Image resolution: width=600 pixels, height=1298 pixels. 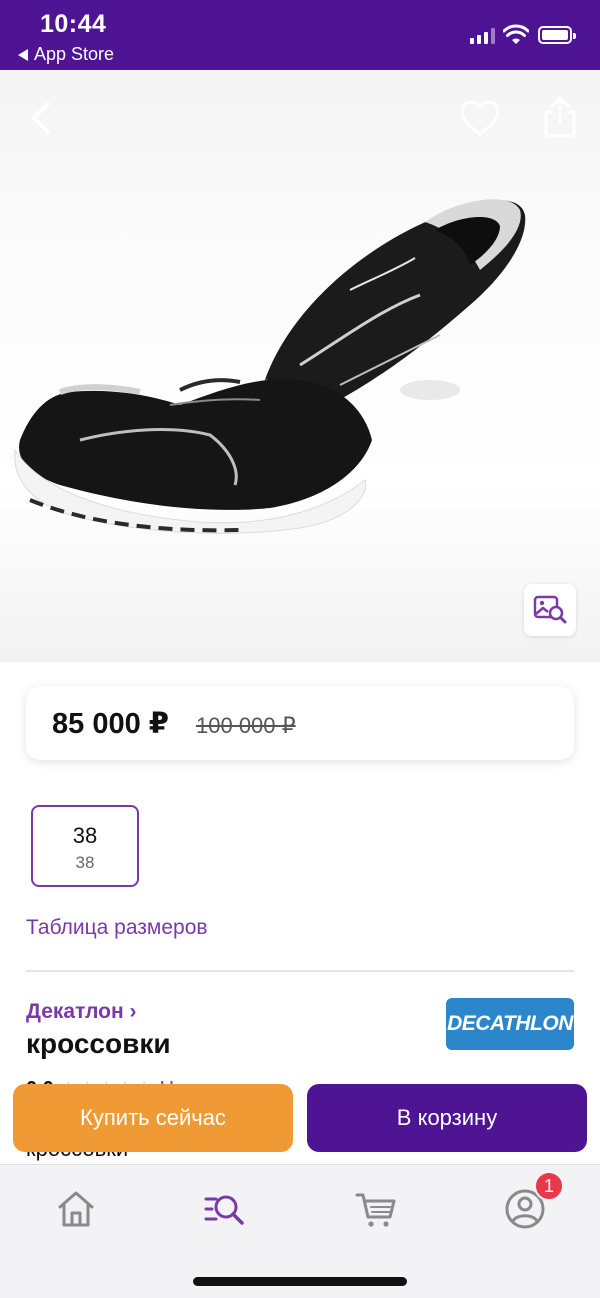 I want to click on buy-now-button: Купить сейчас, so click(x=153, y=1118).